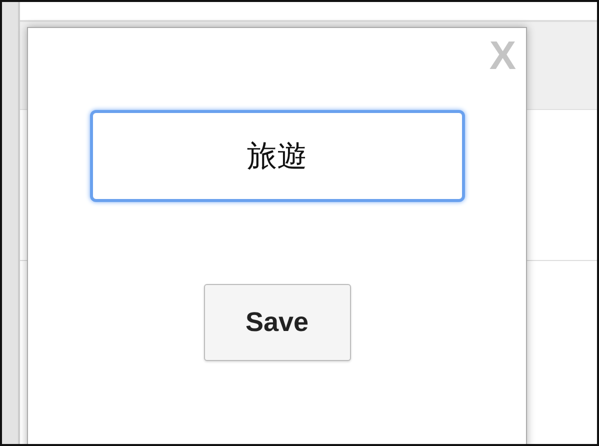  What do you see at coordinates (277, 156) in the screenshot?
I see `input-field: 旅遊` at bounding box center [277, 156].